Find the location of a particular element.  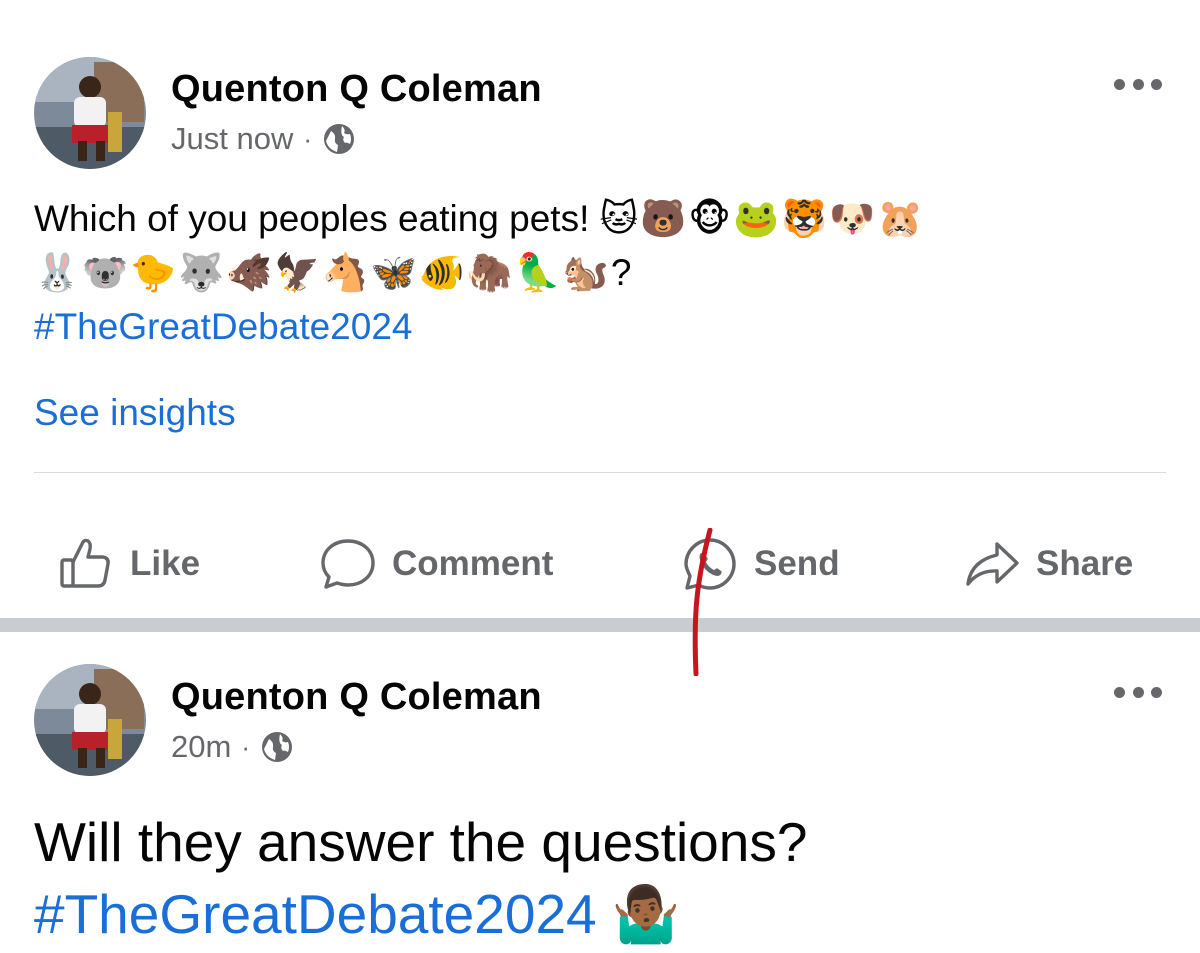

share-arrow-icon is located at coordinates (992, 564).